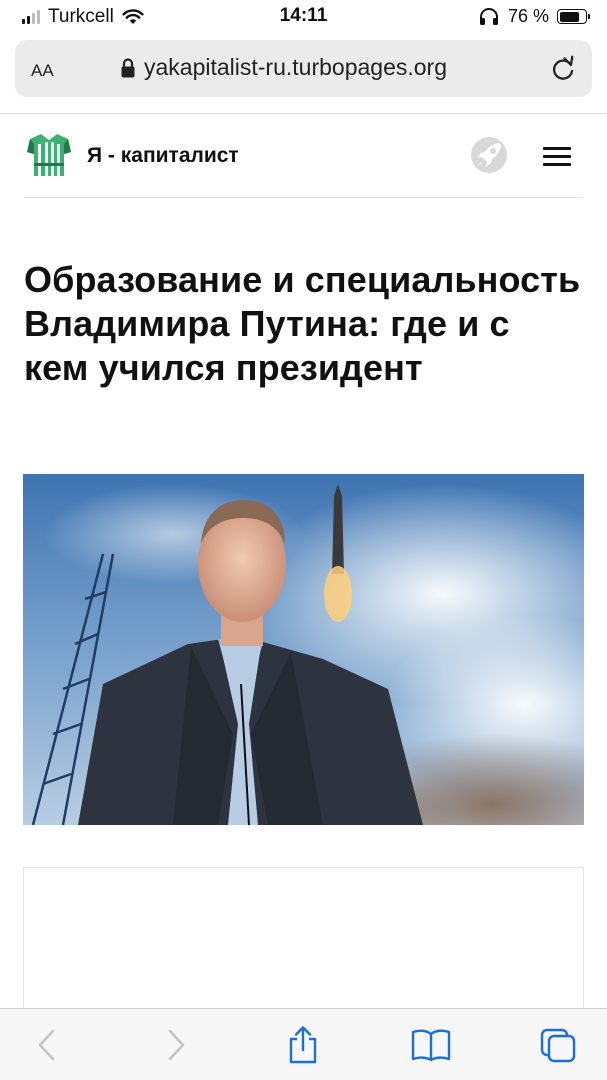 The width and height of the screenshot is (607, 1080). I want to click on status-right: 76 %, so click(534, 16).